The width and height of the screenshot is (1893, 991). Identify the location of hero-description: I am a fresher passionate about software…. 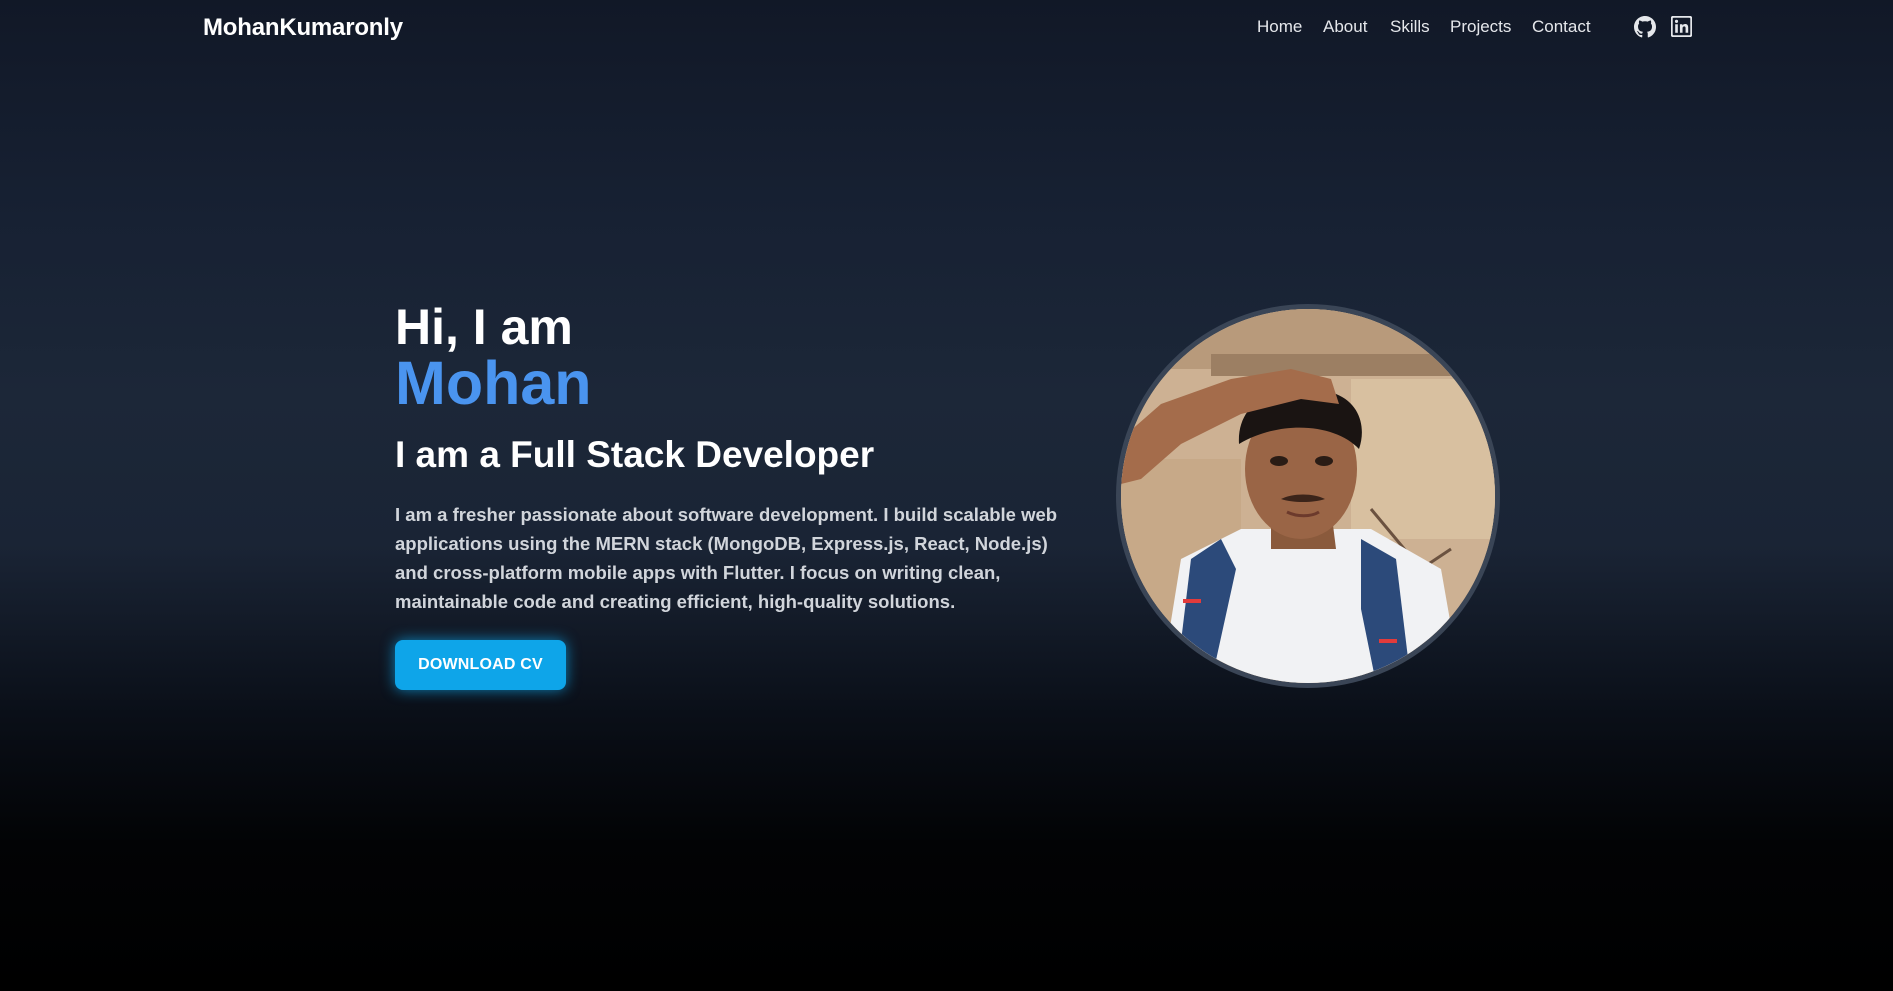
(726, 558).